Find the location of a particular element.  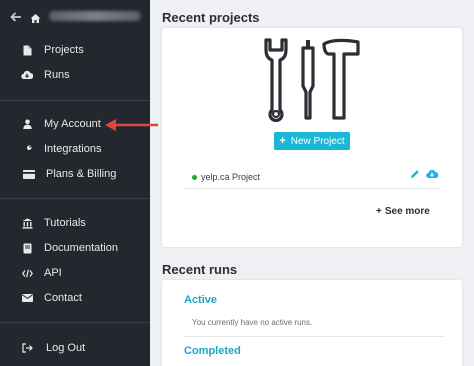

wrench-icon is located at coordinates (27, 149).